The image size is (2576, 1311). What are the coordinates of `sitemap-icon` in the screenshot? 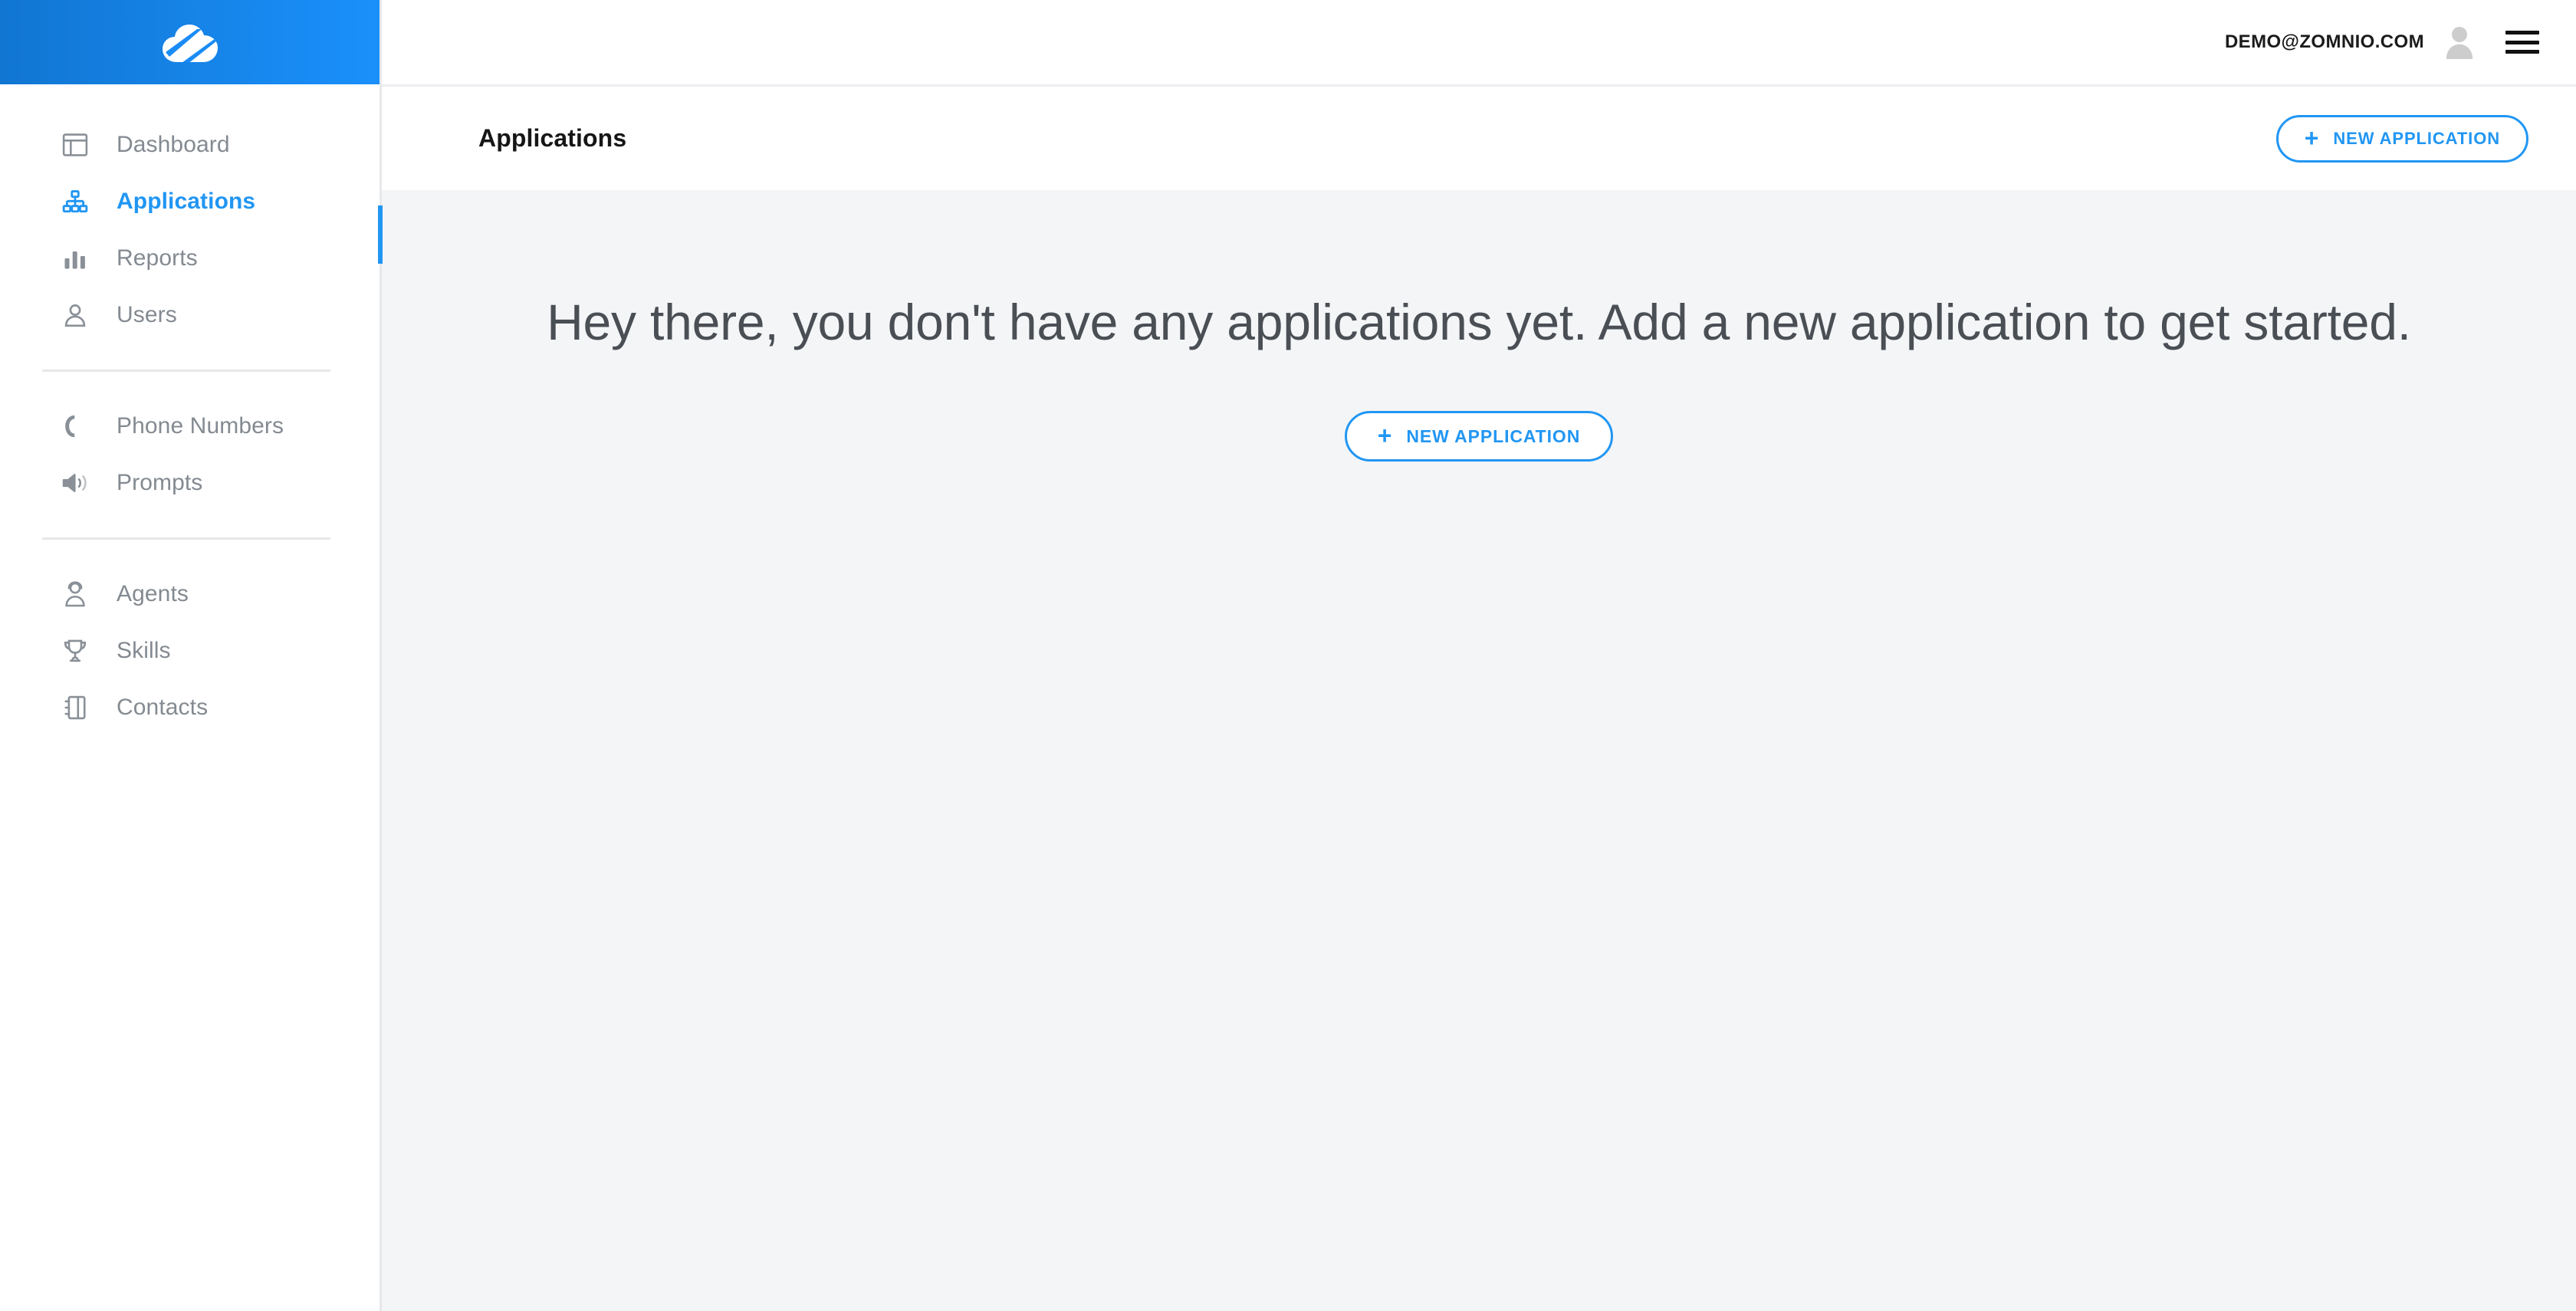 It's located at (75, 202).